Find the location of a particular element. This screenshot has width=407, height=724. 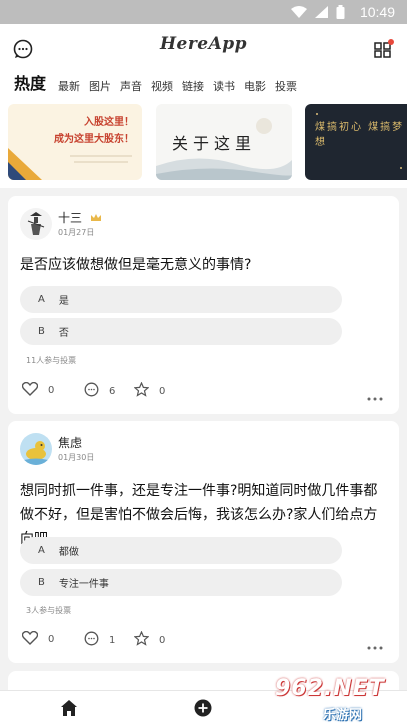

watermark-logo: 962.NET 乐游网 is located at coordinates (336, 699).